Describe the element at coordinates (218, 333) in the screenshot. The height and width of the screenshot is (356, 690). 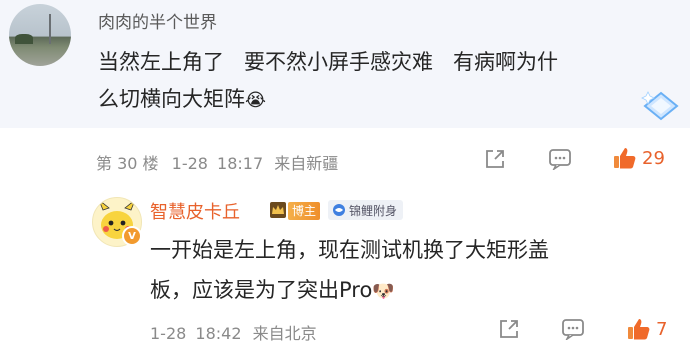
I see `reply-time: 18:42` at that location.